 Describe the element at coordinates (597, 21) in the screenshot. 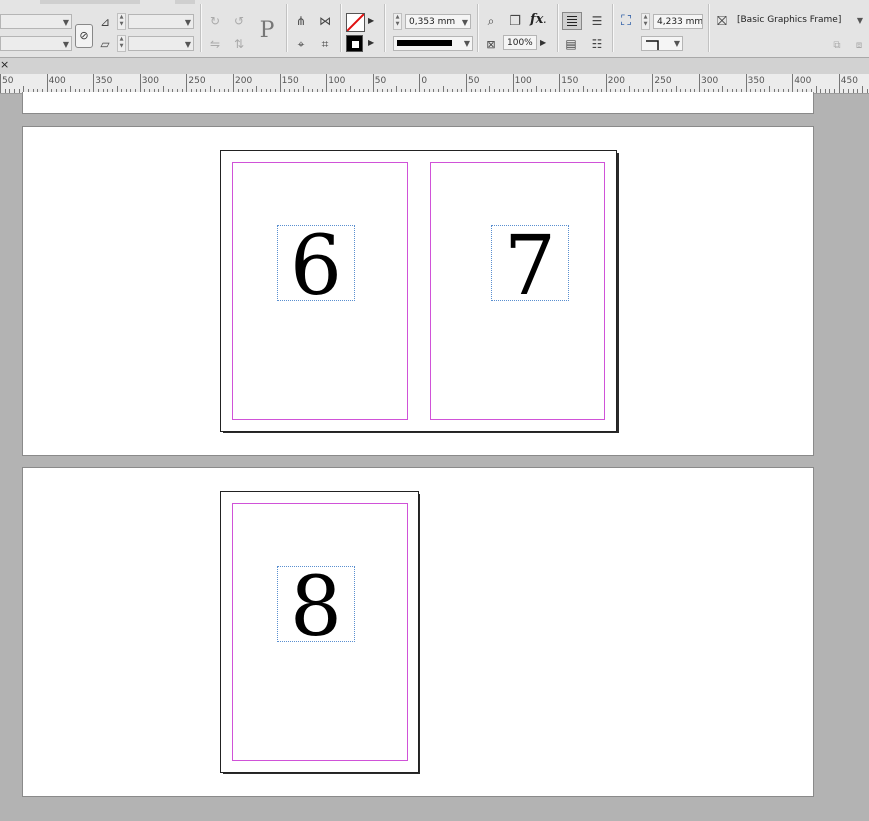

I see `wrap-around-bounding-box-icon: ☰` at that location.